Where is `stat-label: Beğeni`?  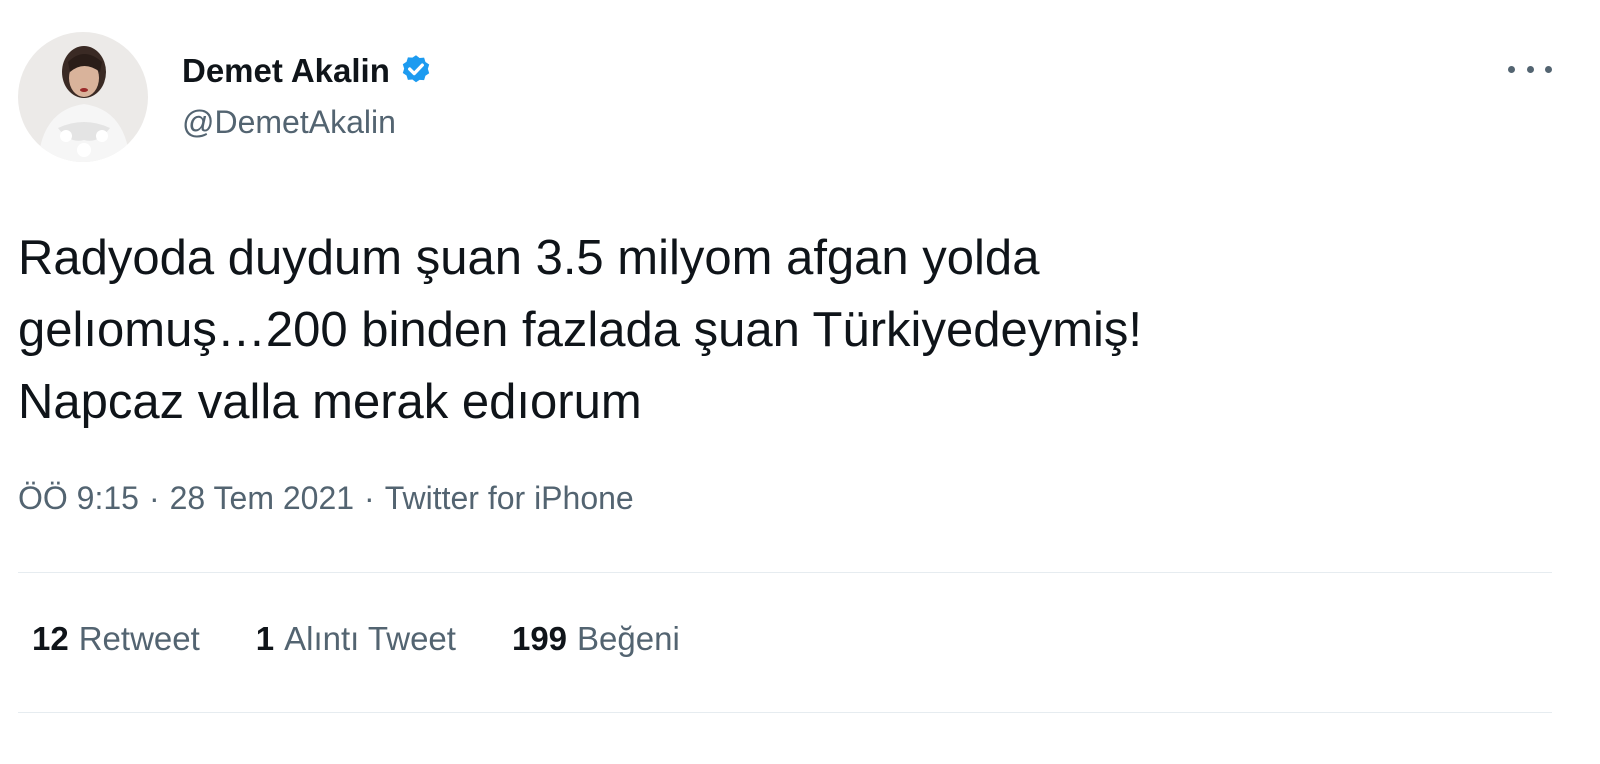
stat-label: Beğeni is located at coordinates (628, 638).